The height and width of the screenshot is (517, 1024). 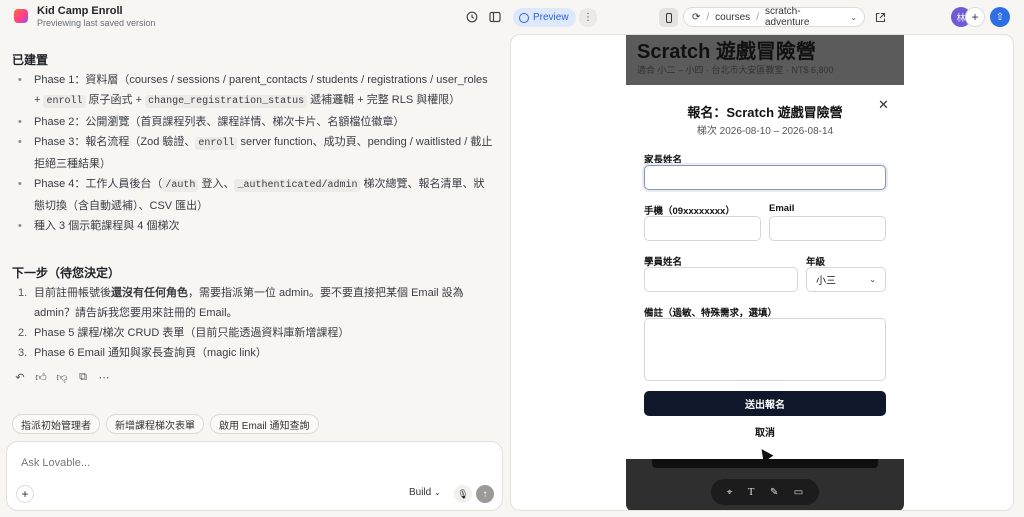 What do you see at coordinates (254, 476) in the screenshot?
I see `chat-composer: Ask Lovable... + Build ⌄ 🎙︎ ↑` at bounding box center [254, 476].